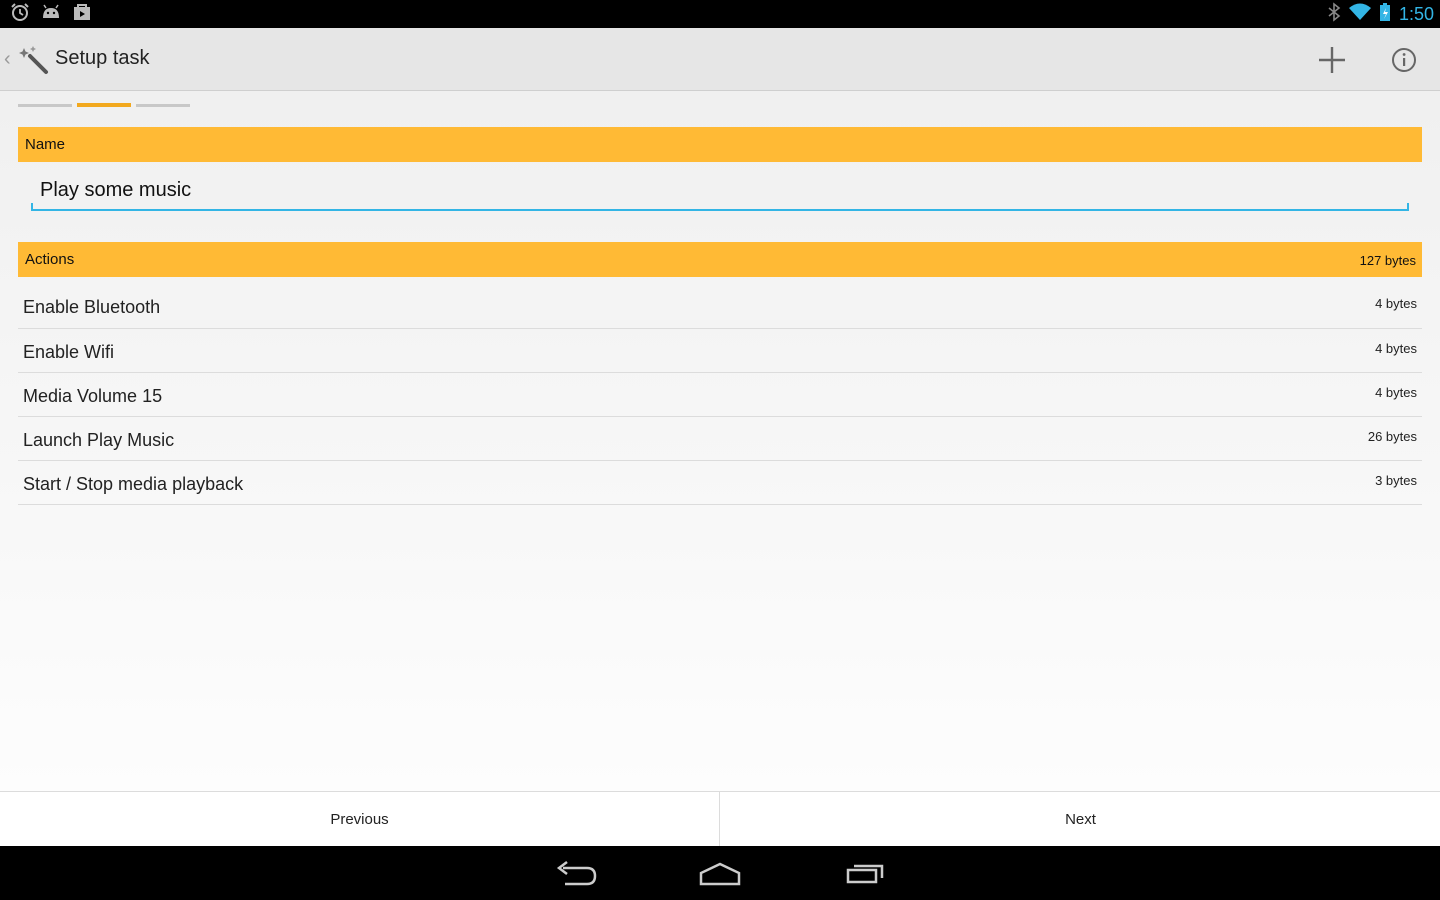  What do you see at coordinates (1334, 14) in the screenshot?
I see `bluetooth-icon` at bounding box center [1334, 14].